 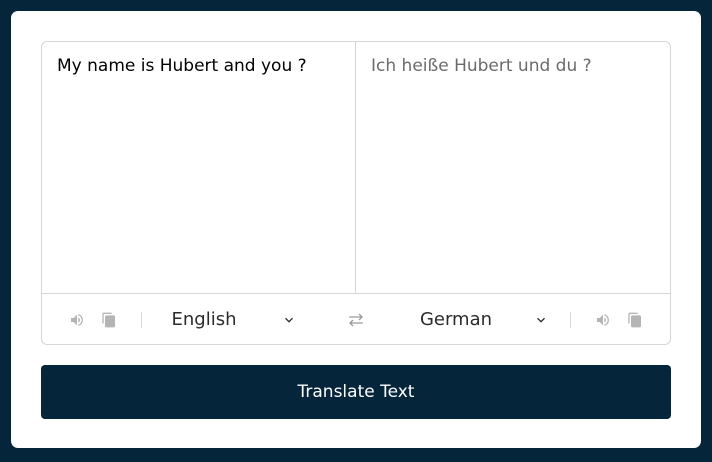 I want to click on translator-controls: English German, so click(x=356, y=318).